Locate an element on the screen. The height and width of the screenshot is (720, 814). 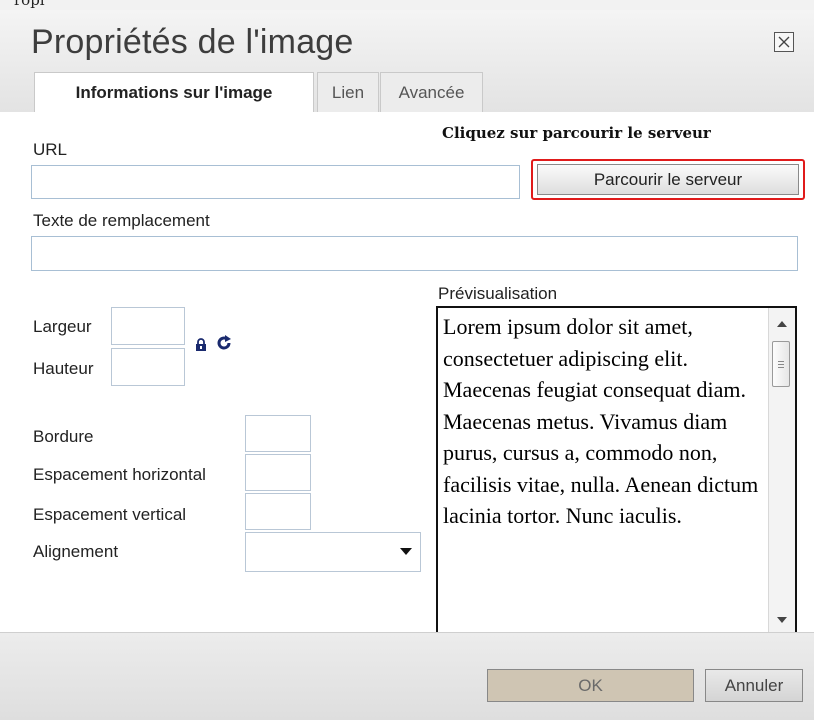
align-select is located at coordinates (333, 552).